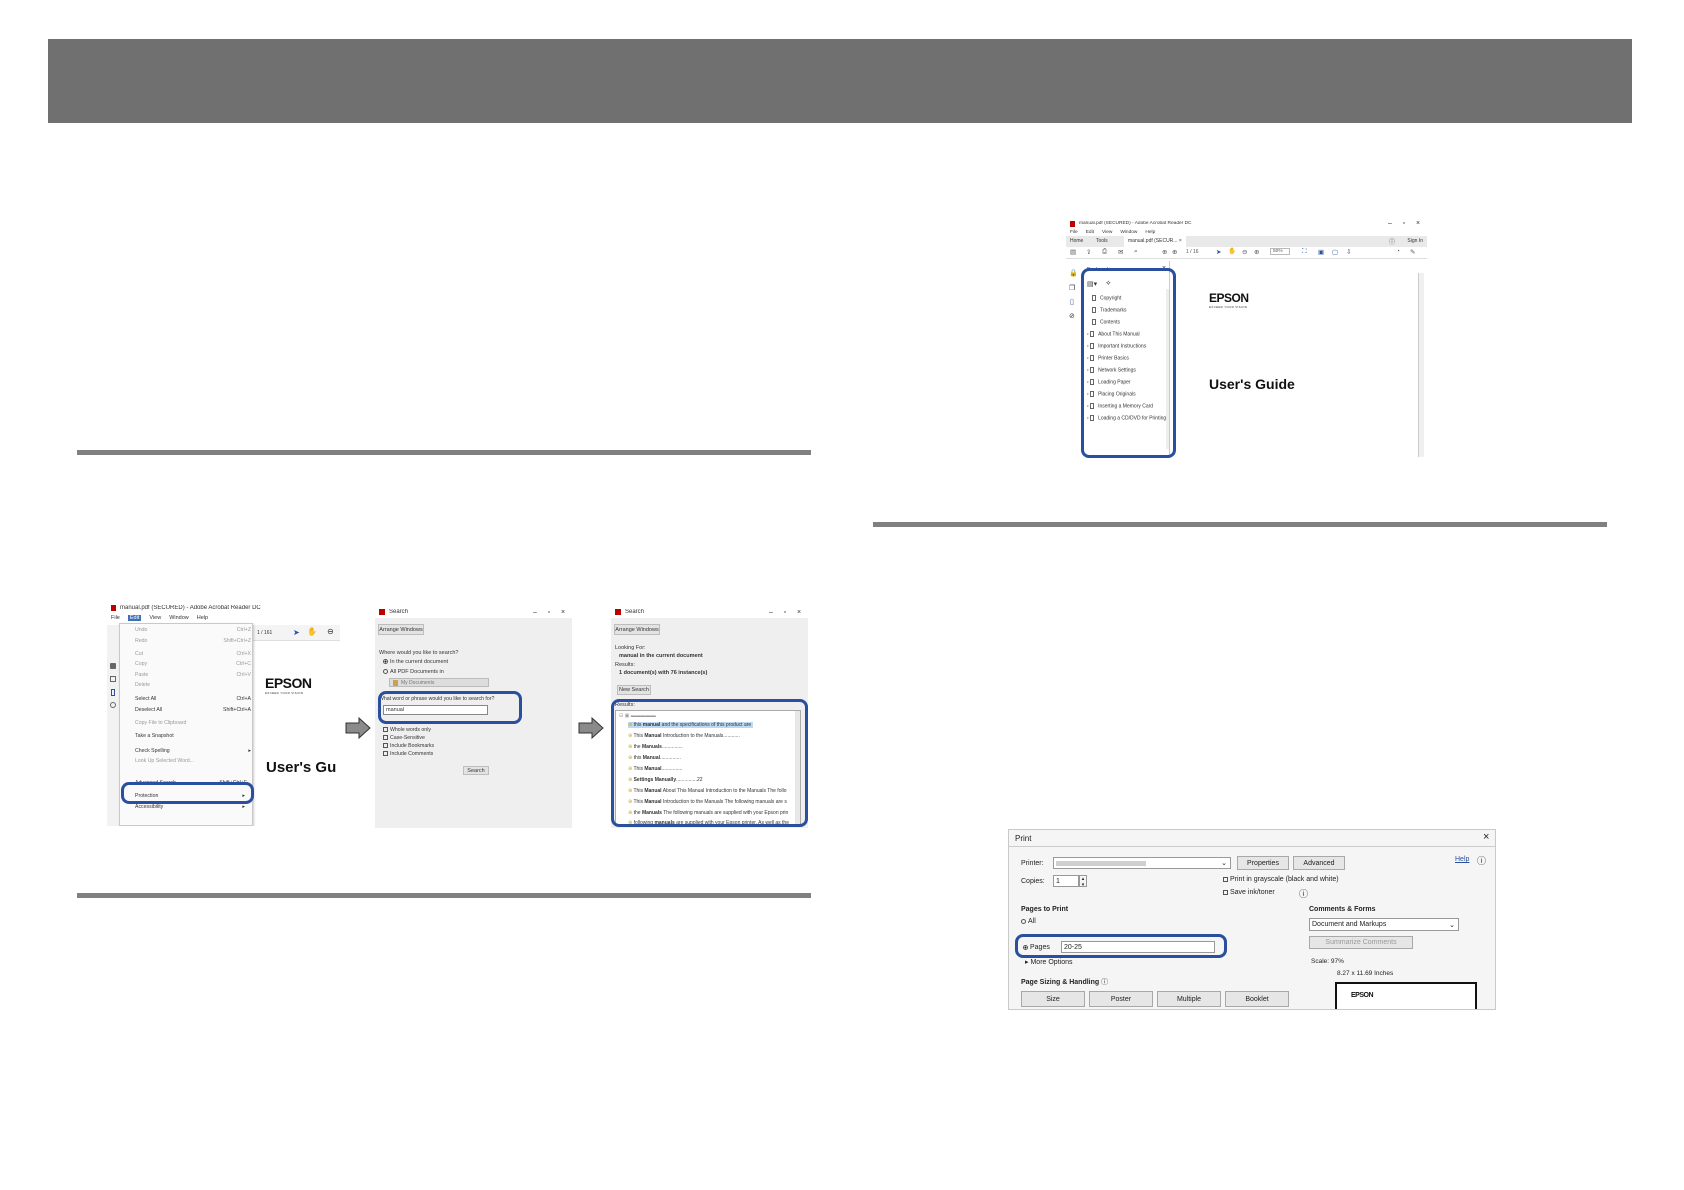 This screenshot has height=1190, width=1684. What do you see at coordinates (186, 644) in the screenshot?
I see `menu-item: Redo Shift+Ctrl+Z` at bounding box center [186, 644].